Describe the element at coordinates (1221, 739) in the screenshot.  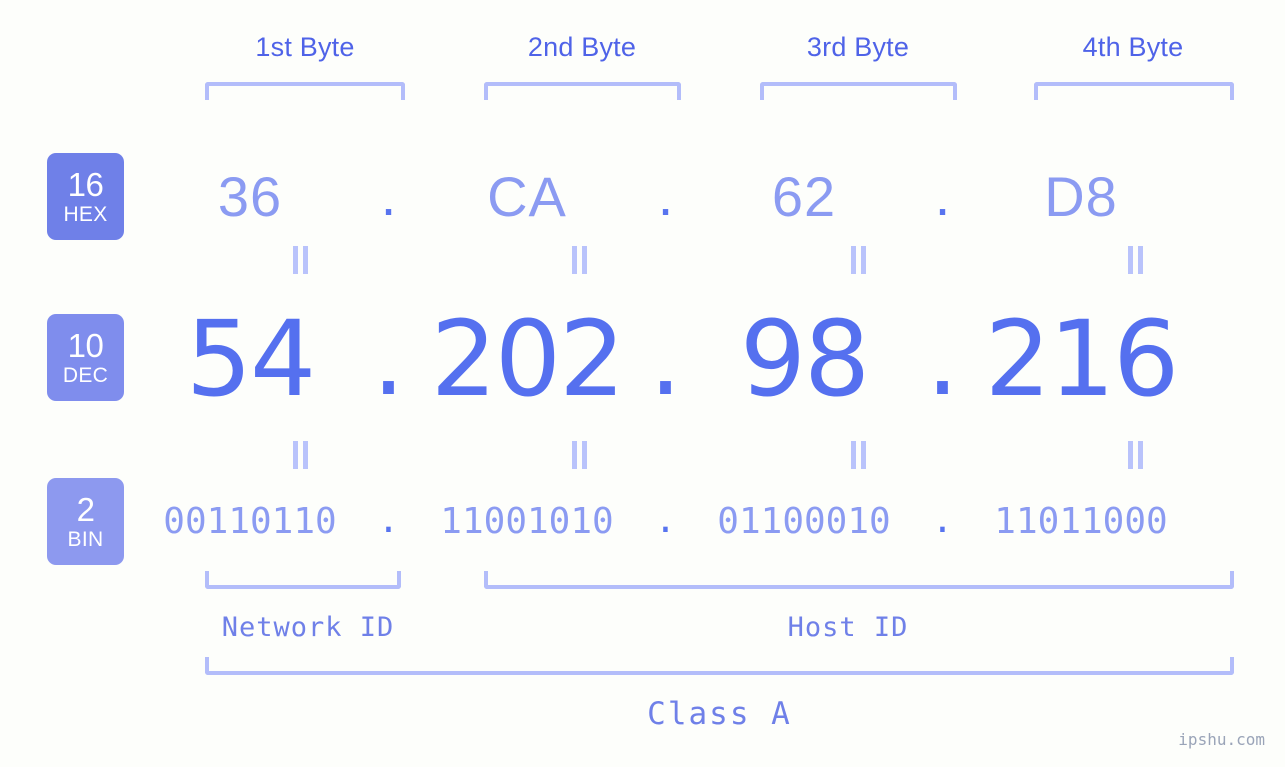
I see `site-watermark: ipshu.com` at that location.